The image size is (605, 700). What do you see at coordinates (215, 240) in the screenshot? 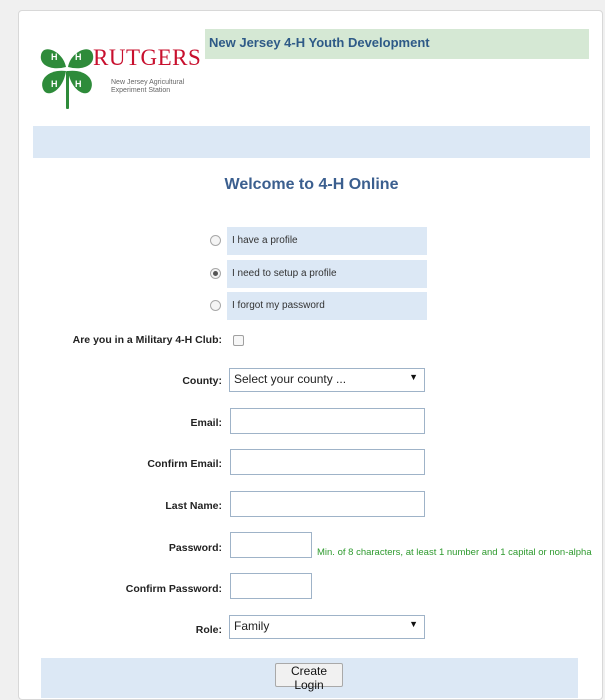
I see `have-profile-radio` at bounding box center [215, 240].